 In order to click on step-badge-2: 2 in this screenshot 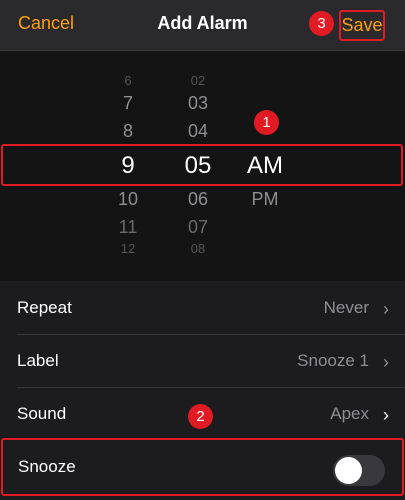, I will do `click(200, 416)`.